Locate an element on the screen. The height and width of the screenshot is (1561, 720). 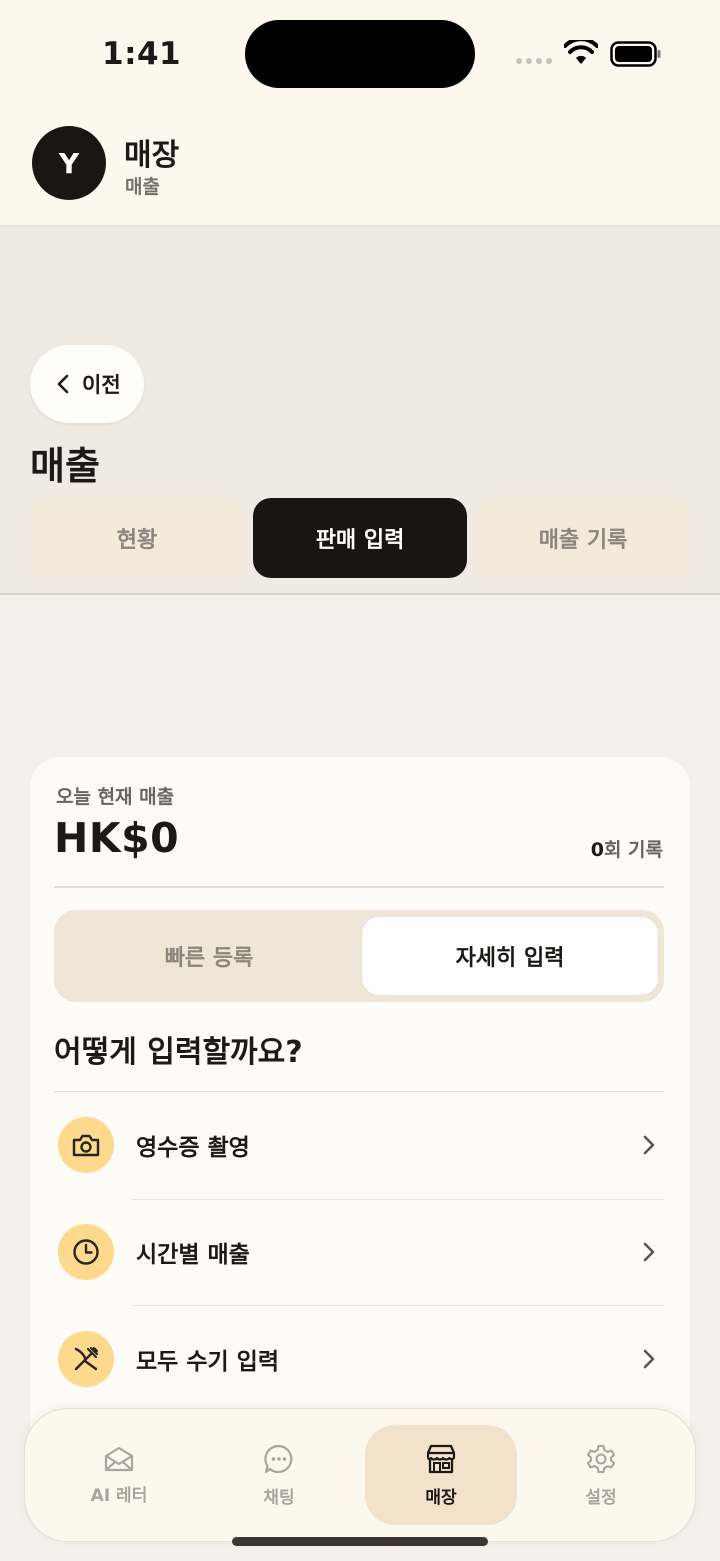
input-method-question: 어떻게 입력할까요? is located at coordinates (178, 1052).